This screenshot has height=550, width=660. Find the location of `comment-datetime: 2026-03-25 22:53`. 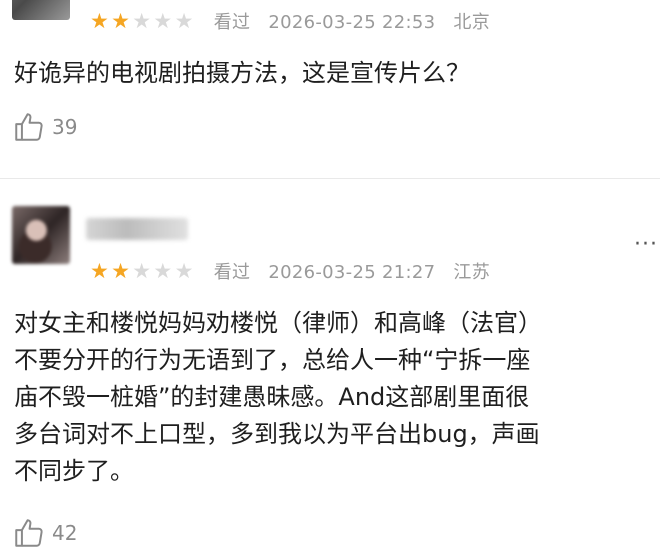

comment-datetime: 2026-03-25 22:53 is located at coordinates (352, 22).